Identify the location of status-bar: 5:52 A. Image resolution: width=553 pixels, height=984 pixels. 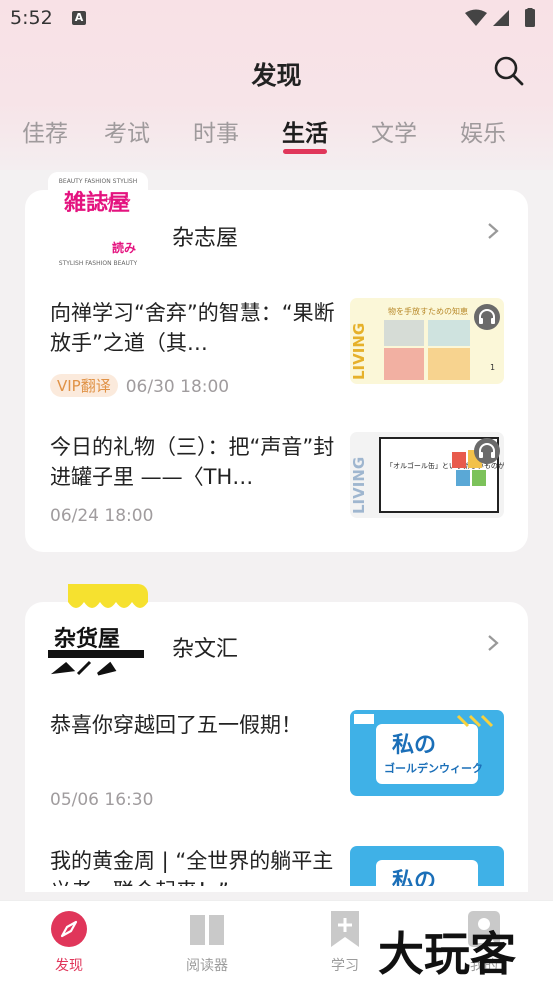
(276, 18).